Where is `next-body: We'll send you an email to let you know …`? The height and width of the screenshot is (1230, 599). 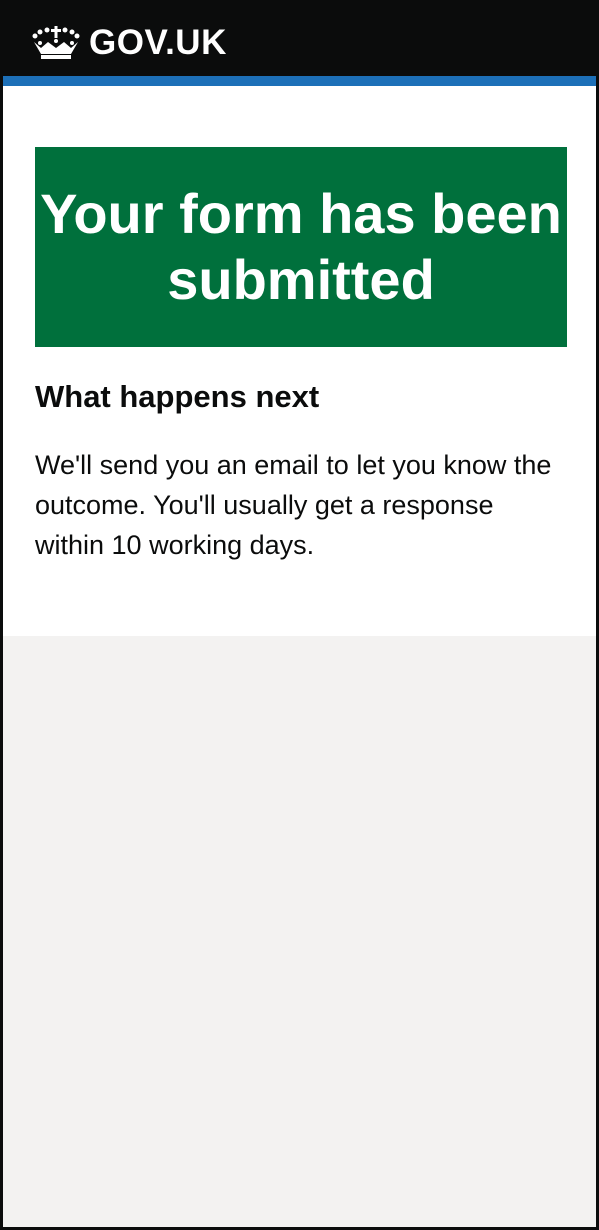
next-body: We'll send you an email to let you know … is located at coordinates (293, 505).